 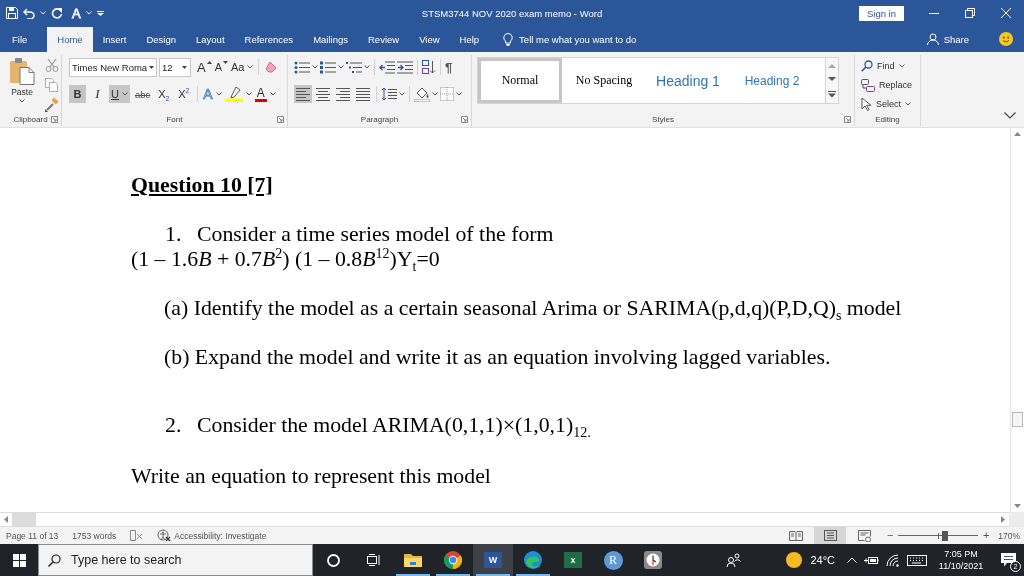 I want to click on horizontal-scrollbar, so click(x=504, y=519).